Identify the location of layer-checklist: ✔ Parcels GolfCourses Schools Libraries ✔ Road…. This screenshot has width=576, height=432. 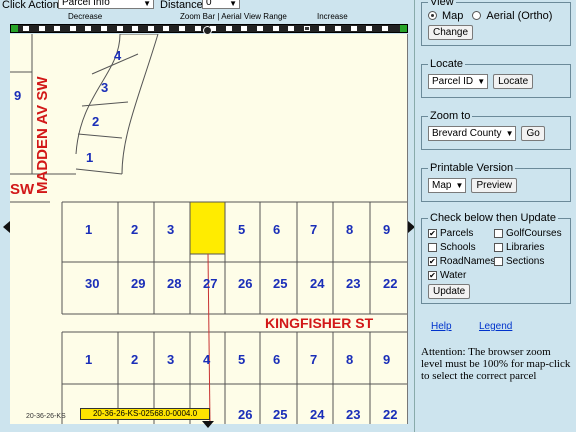
(496, 254).